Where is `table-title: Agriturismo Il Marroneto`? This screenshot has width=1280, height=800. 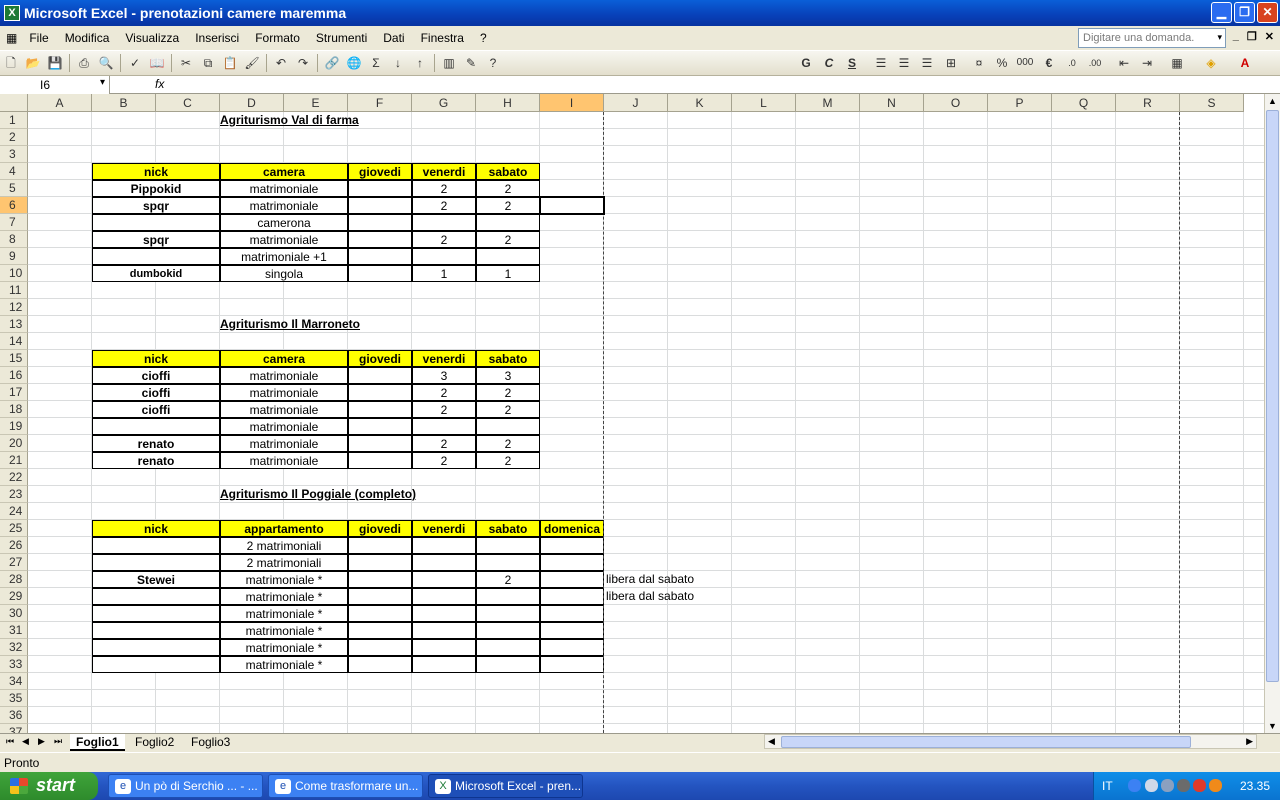 table-title: Agriturismo Il Marroneto is located at coordinates (290, 324).